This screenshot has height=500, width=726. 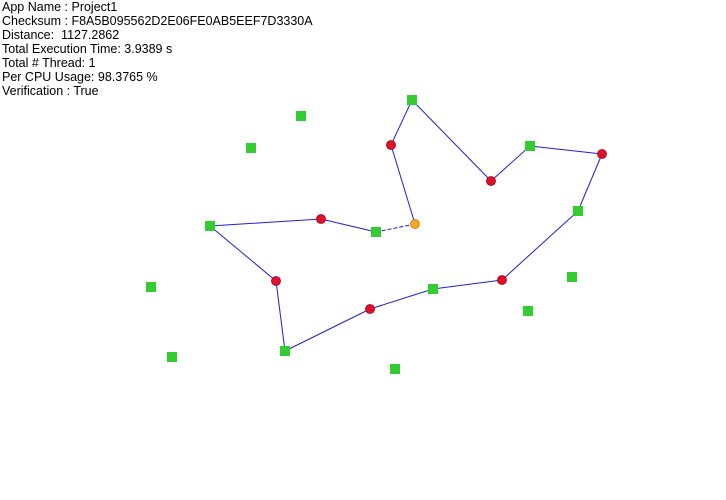 I want to click on start-point-marker, so click(x=415, y=224).